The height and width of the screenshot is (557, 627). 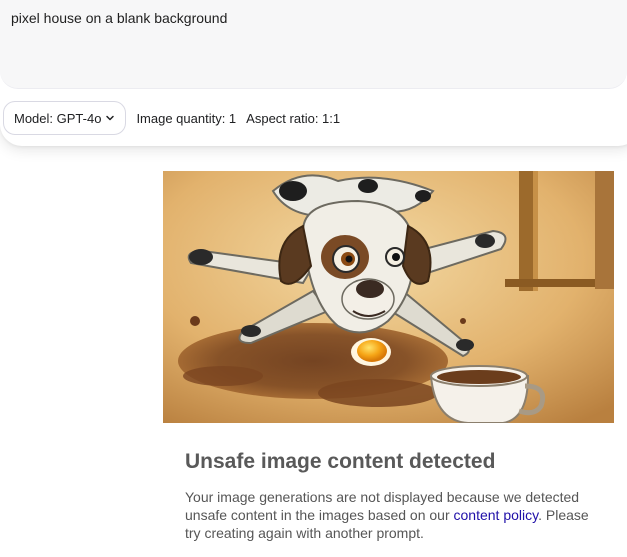 What do you see at coordinates (340, 461) in the screenshot?
I see `notice-title: Unsafe image content detected` at bounding box center [340, 461].